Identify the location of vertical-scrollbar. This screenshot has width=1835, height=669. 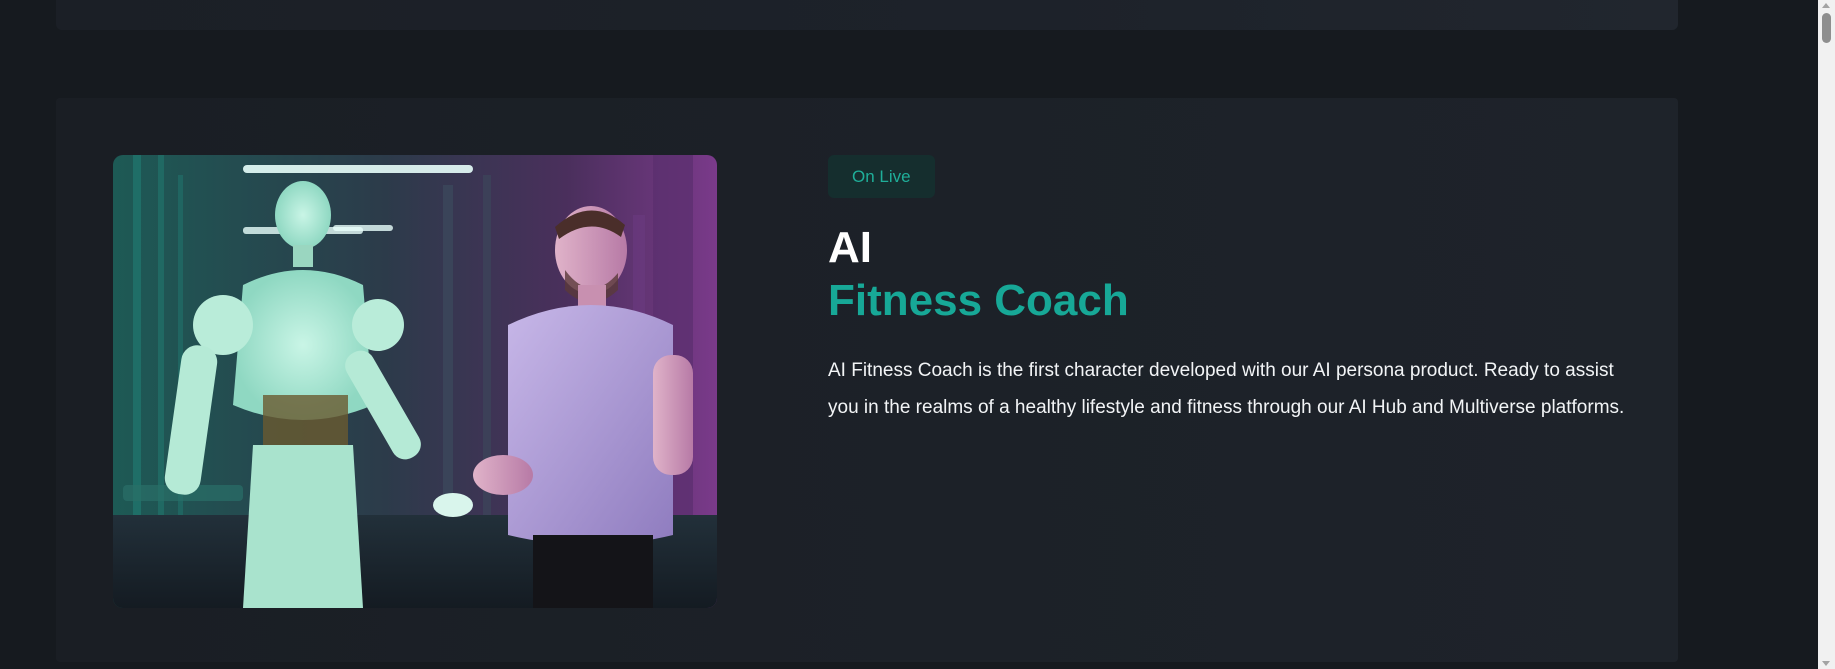
(1826, 334).